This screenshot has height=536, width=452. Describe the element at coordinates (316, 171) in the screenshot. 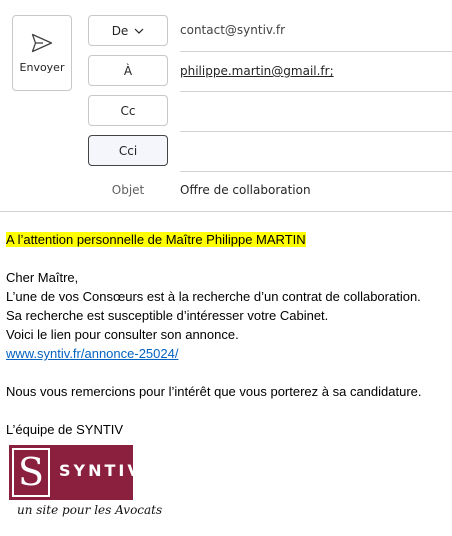

I see `bcc-divider` at that location.